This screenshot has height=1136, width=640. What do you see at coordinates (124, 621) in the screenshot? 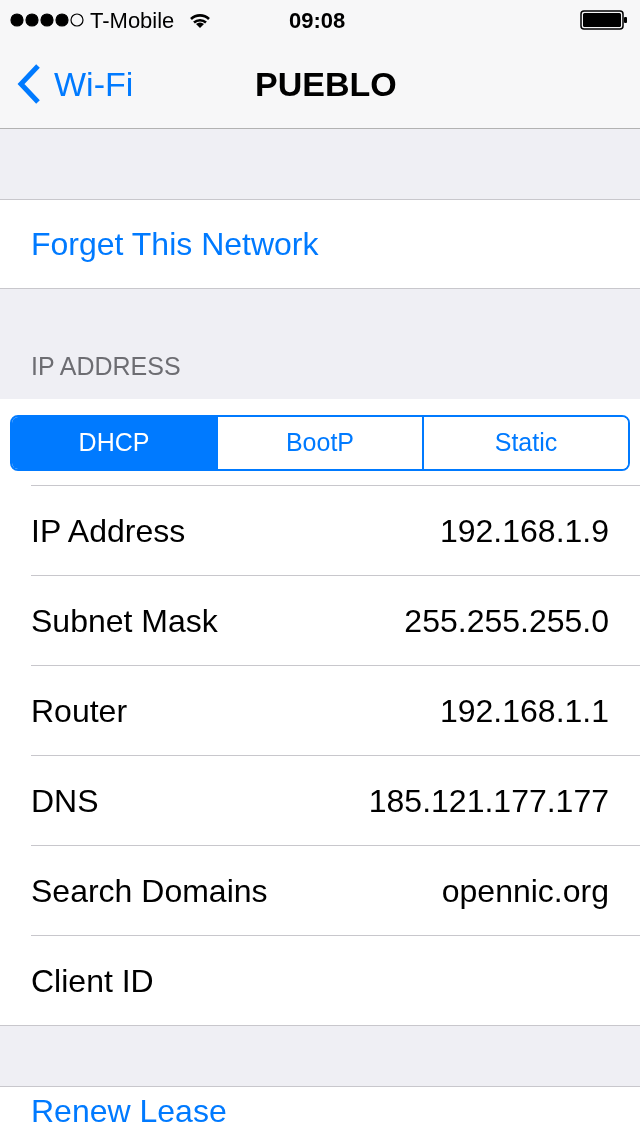
I see `row-label: Subnet Mask` at bounding box center [124, 621].